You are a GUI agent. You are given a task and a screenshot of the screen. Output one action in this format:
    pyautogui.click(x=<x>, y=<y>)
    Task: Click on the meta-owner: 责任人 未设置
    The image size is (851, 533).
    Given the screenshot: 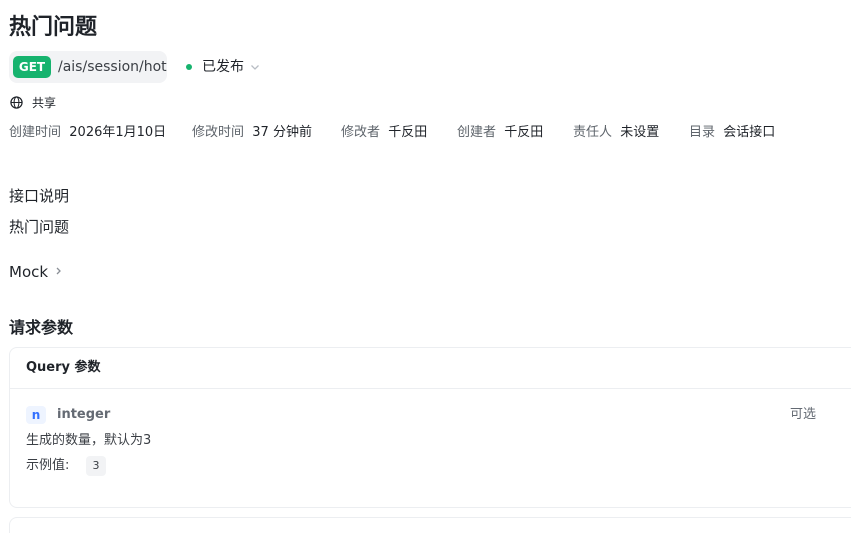 What is the action you would take?
    pyautogui.click(x=616, y=133)
    